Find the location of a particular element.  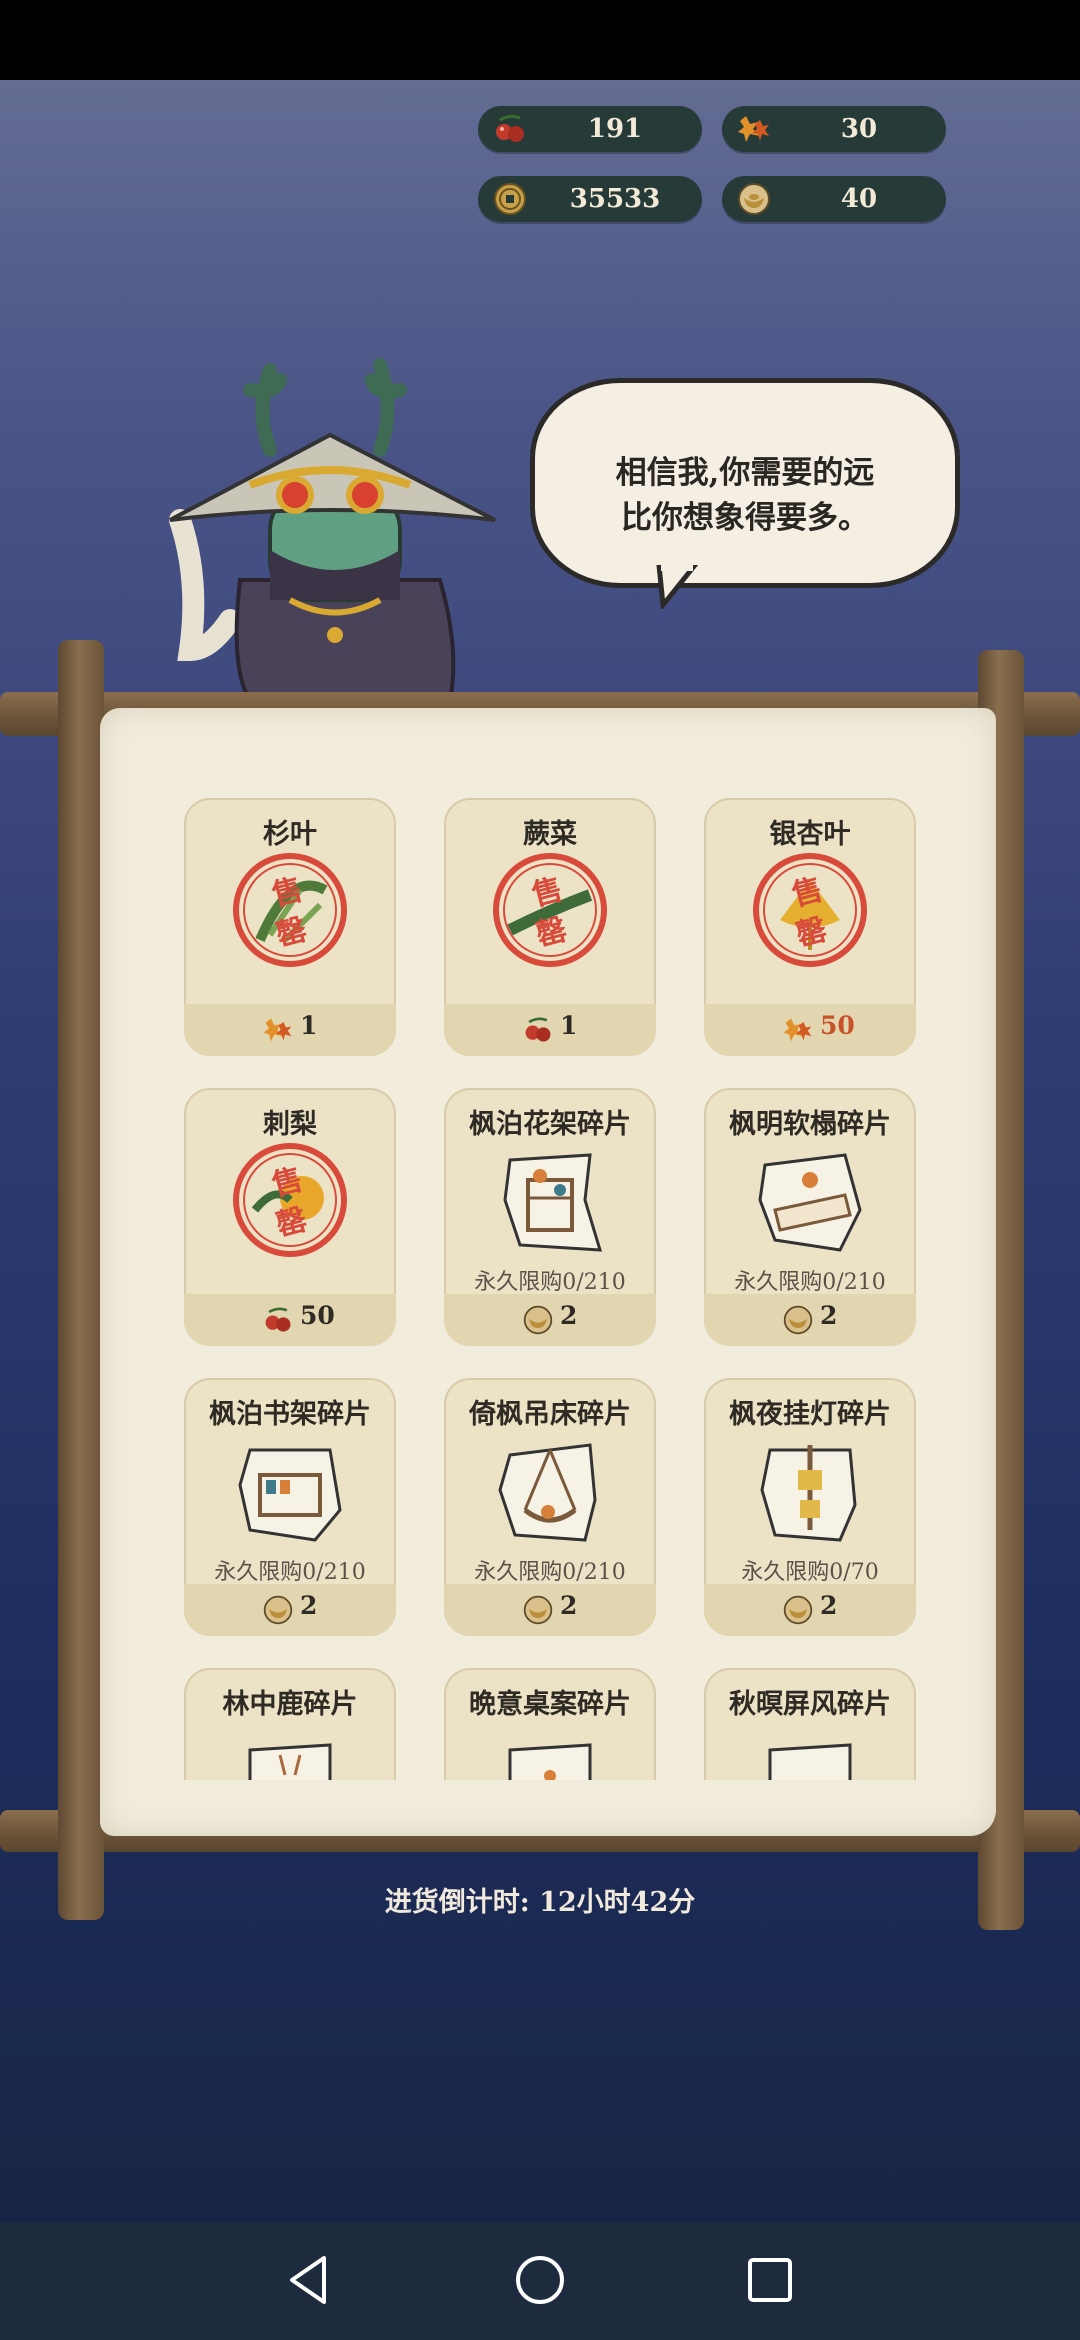

shop-item-card: 蕨菜 售罄 1 is located at coordinates (550, 927).